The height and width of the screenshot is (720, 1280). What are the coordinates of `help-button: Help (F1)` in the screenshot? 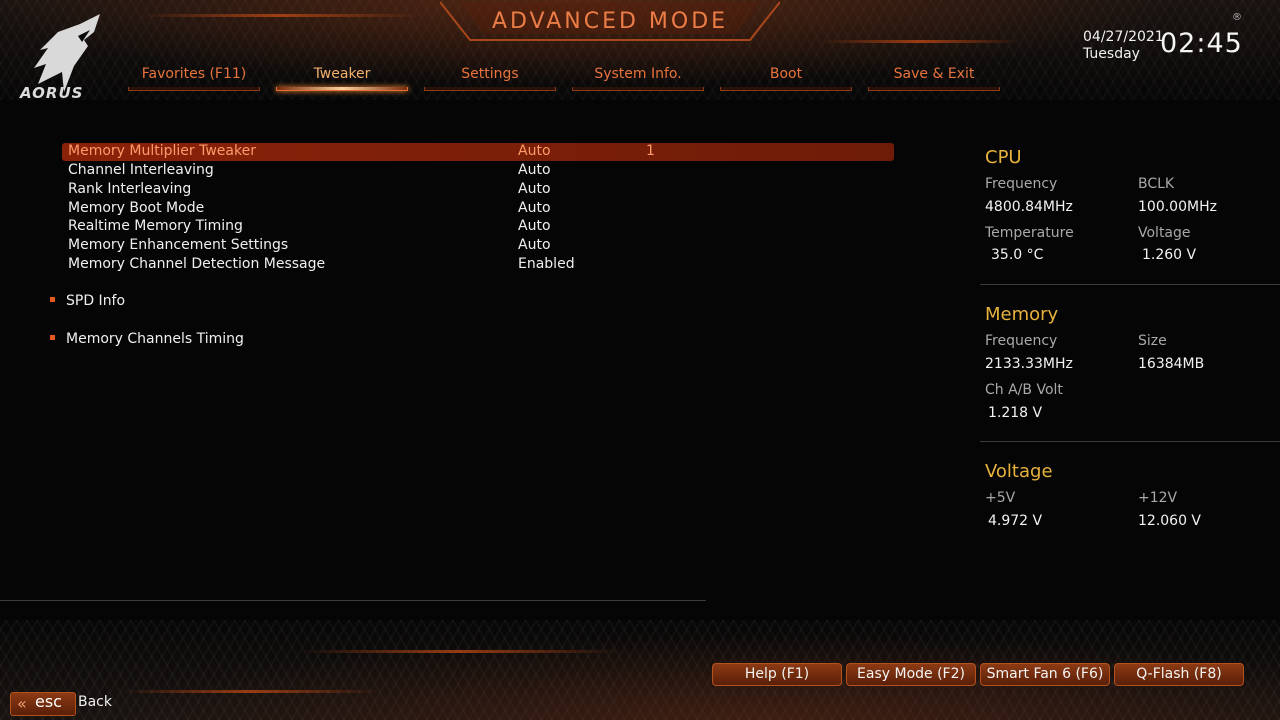 It's located at (777, 674).